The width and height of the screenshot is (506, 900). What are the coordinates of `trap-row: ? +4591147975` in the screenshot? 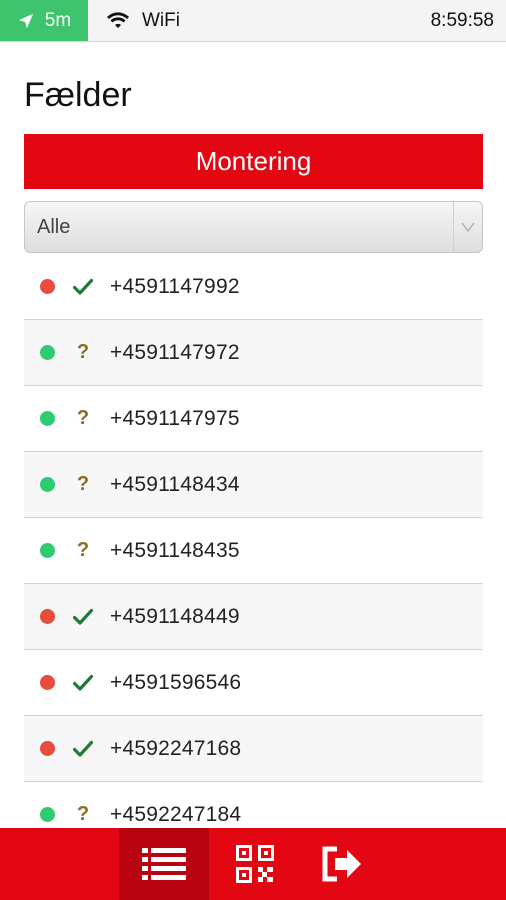 It's located at (253, 419).